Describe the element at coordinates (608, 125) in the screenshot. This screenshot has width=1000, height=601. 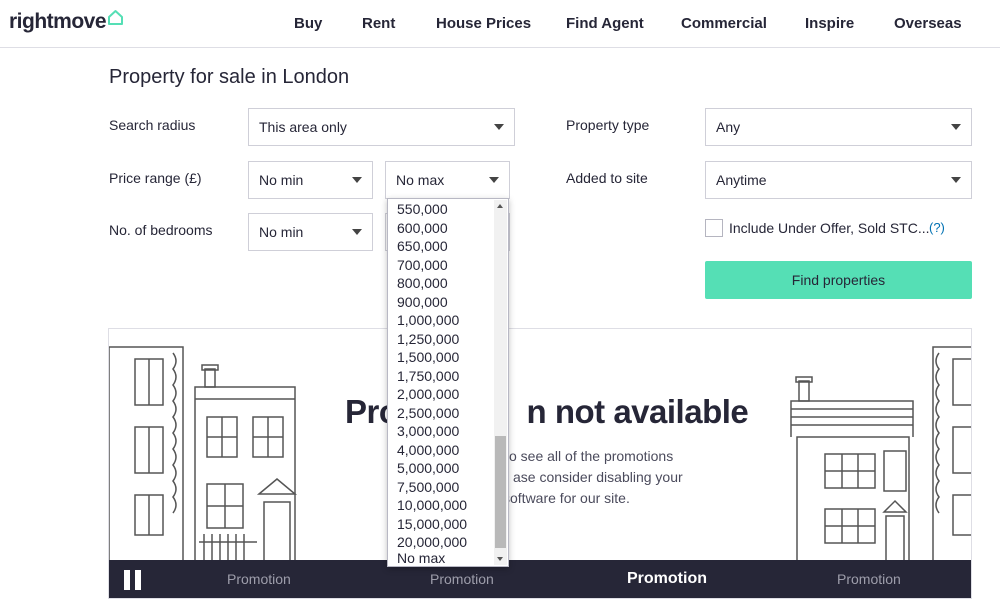
I see `property-type-label: Property type` at that location.